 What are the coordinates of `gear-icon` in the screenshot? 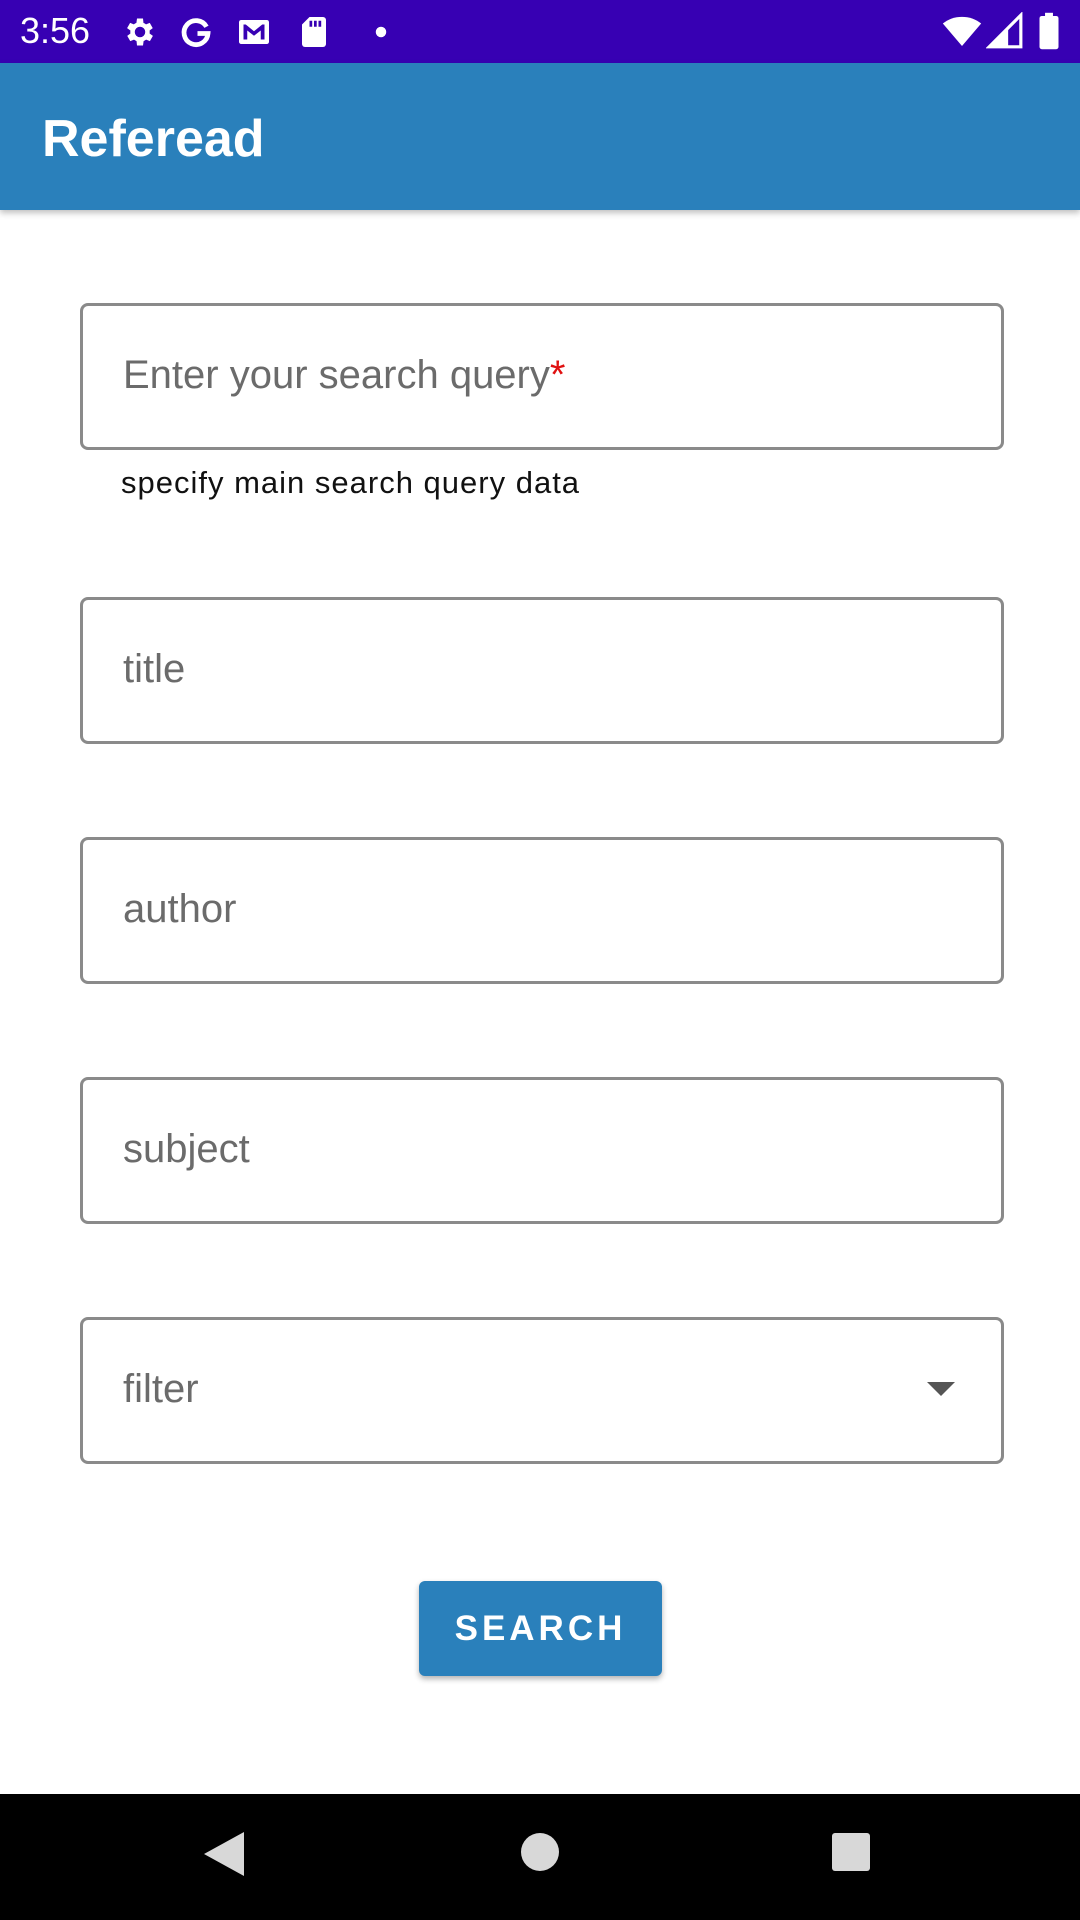 It's located at (140, 32).